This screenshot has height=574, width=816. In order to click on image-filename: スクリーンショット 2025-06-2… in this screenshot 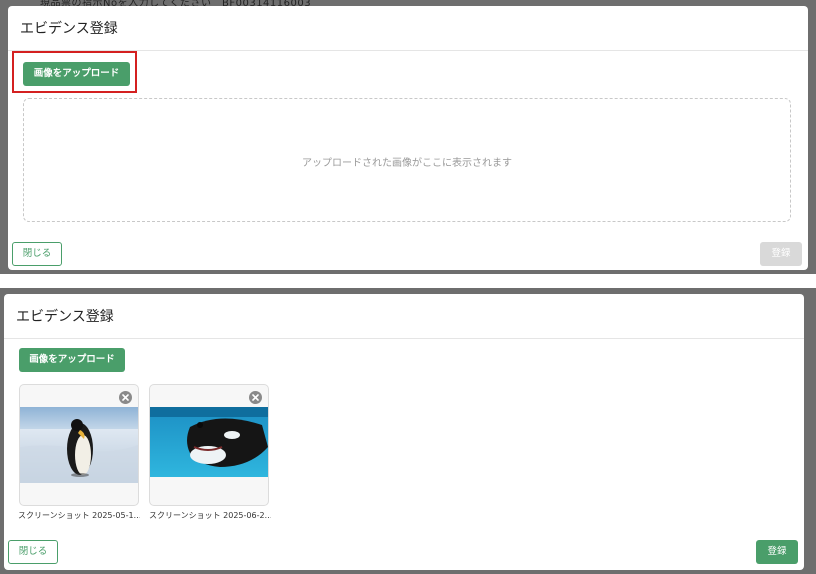, I will do `click(210, 515)`.